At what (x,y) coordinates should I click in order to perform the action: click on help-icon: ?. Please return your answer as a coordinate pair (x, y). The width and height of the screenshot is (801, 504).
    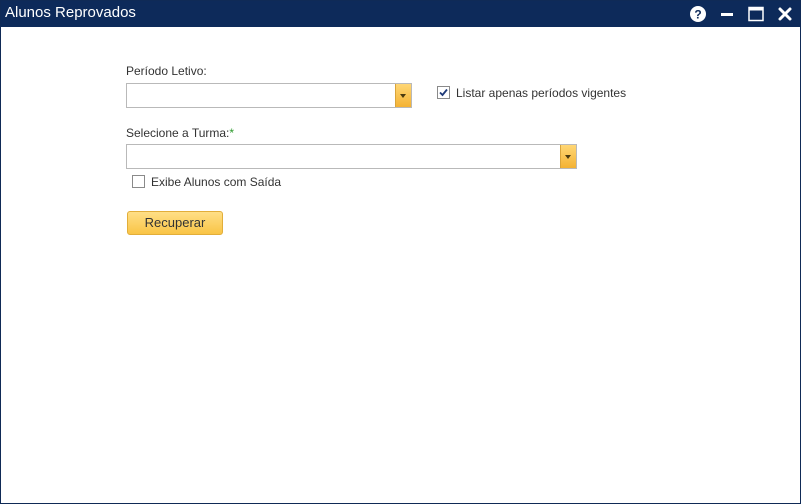
    Looking at the image, I should click on (698, 14).